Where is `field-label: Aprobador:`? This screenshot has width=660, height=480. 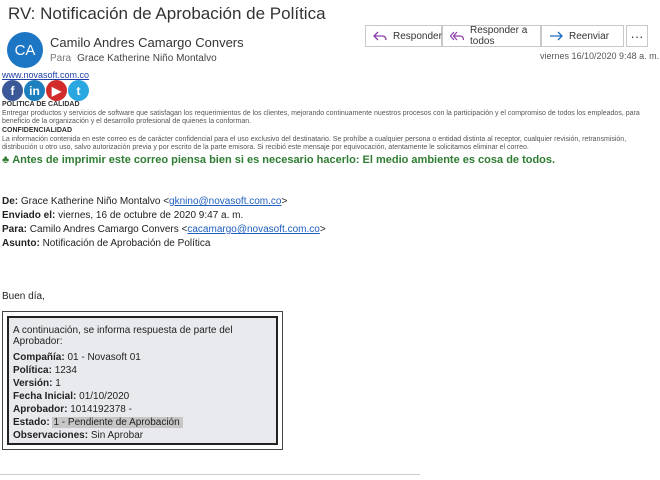 field-label: Aprobador: is located at coordinates (40, 409).